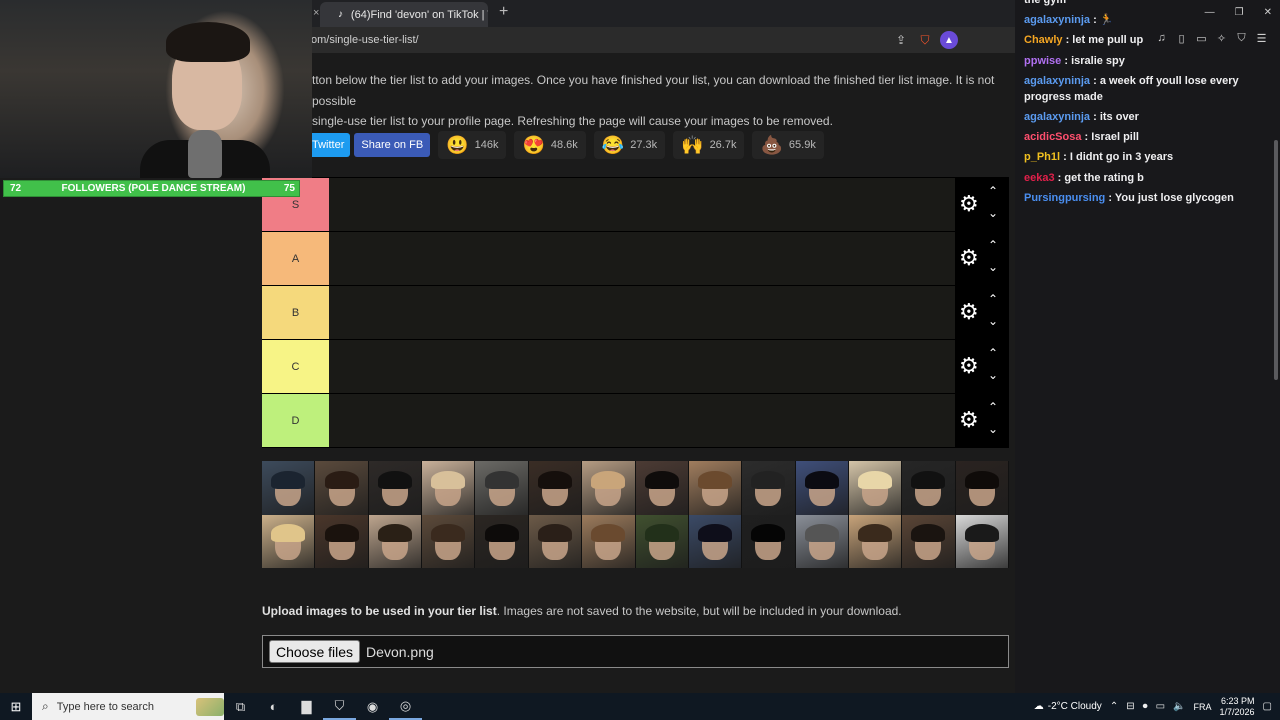 This screenshot has width=1280, height=720. I want to click on new-tab-button: +, so click(503, 12).